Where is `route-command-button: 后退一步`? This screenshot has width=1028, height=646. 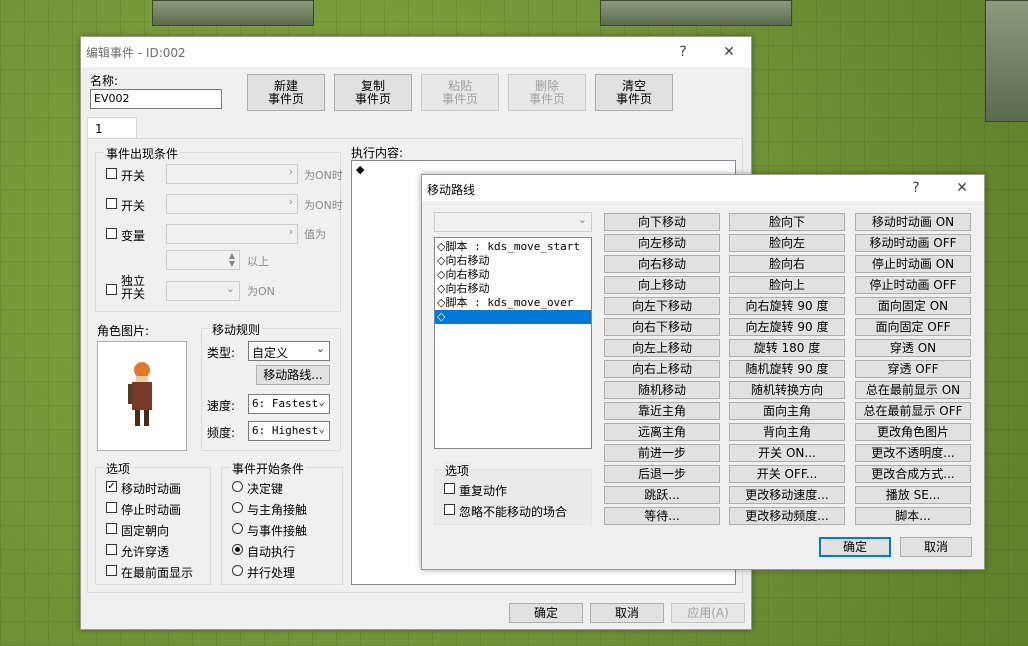
route-command-button: 后退一步 is located at coordinates (662, 474).